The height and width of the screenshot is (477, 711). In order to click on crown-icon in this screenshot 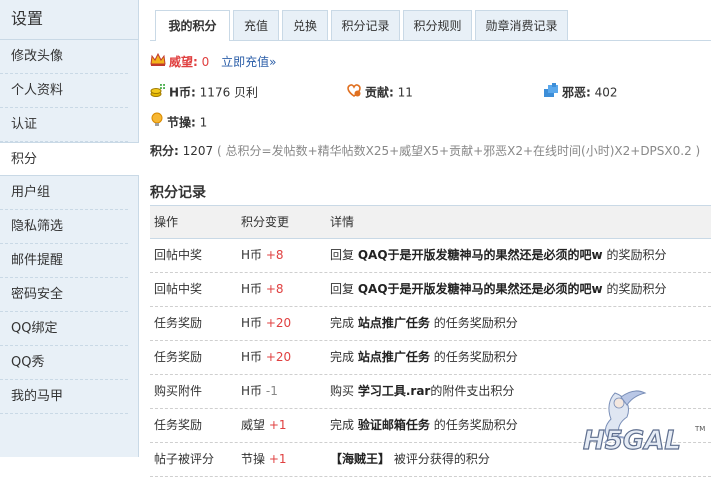, I will do `click(158, 62)`.